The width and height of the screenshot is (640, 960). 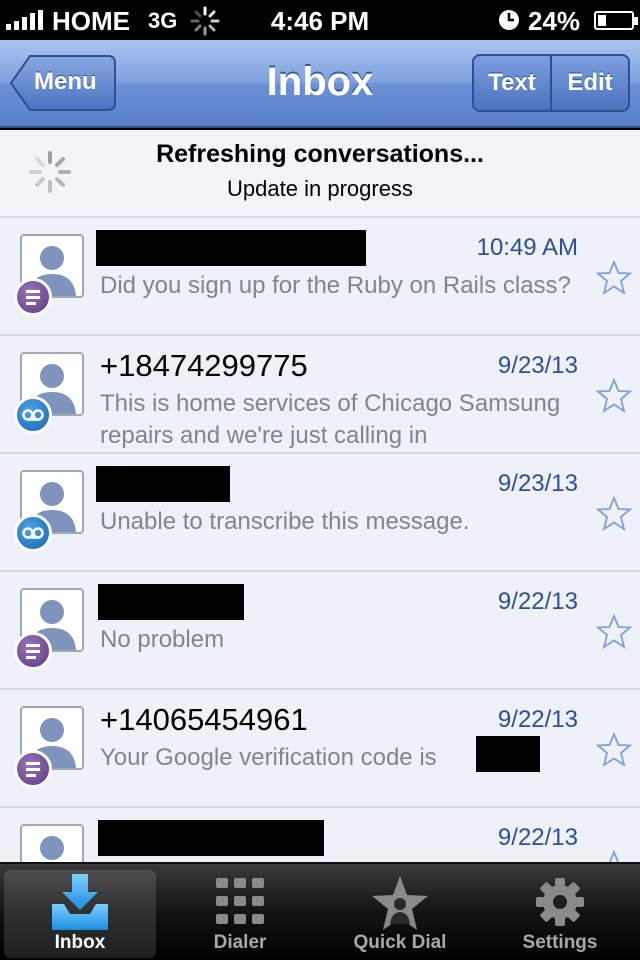 What do you see at coordinates (560, 942) in the screenshot?
I see `tab-label: Settings` at bounding box center [560, 942].